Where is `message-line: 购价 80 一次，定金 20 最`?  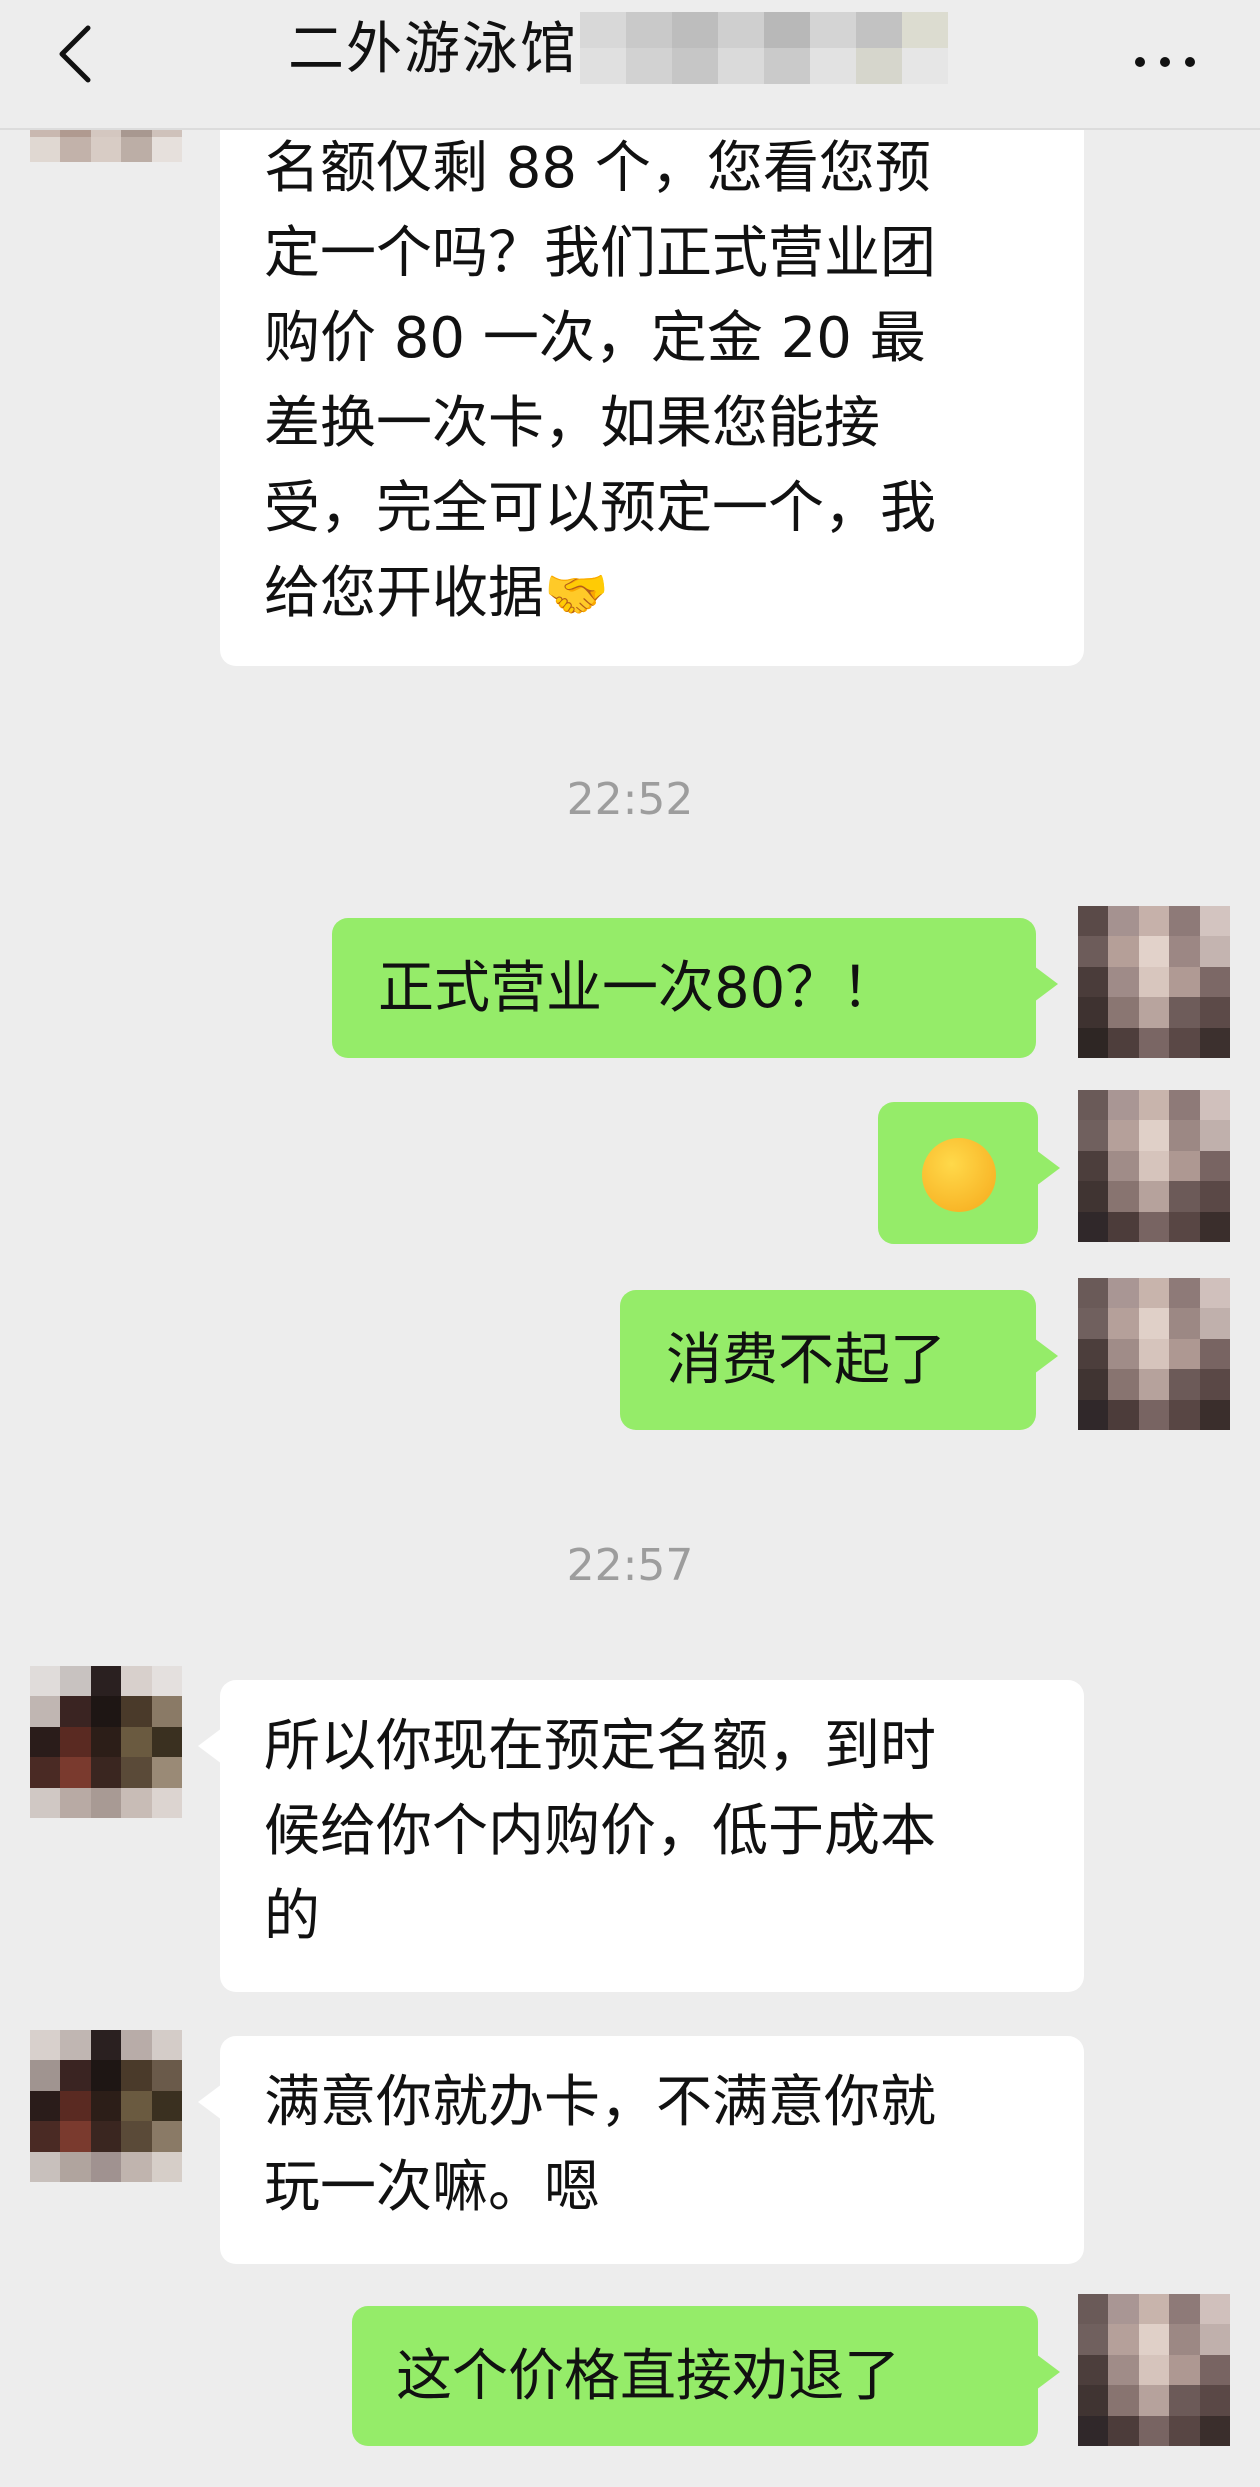 message-line: 购价 80 一次，定金 20 最 is located at coordinates (595, 338).